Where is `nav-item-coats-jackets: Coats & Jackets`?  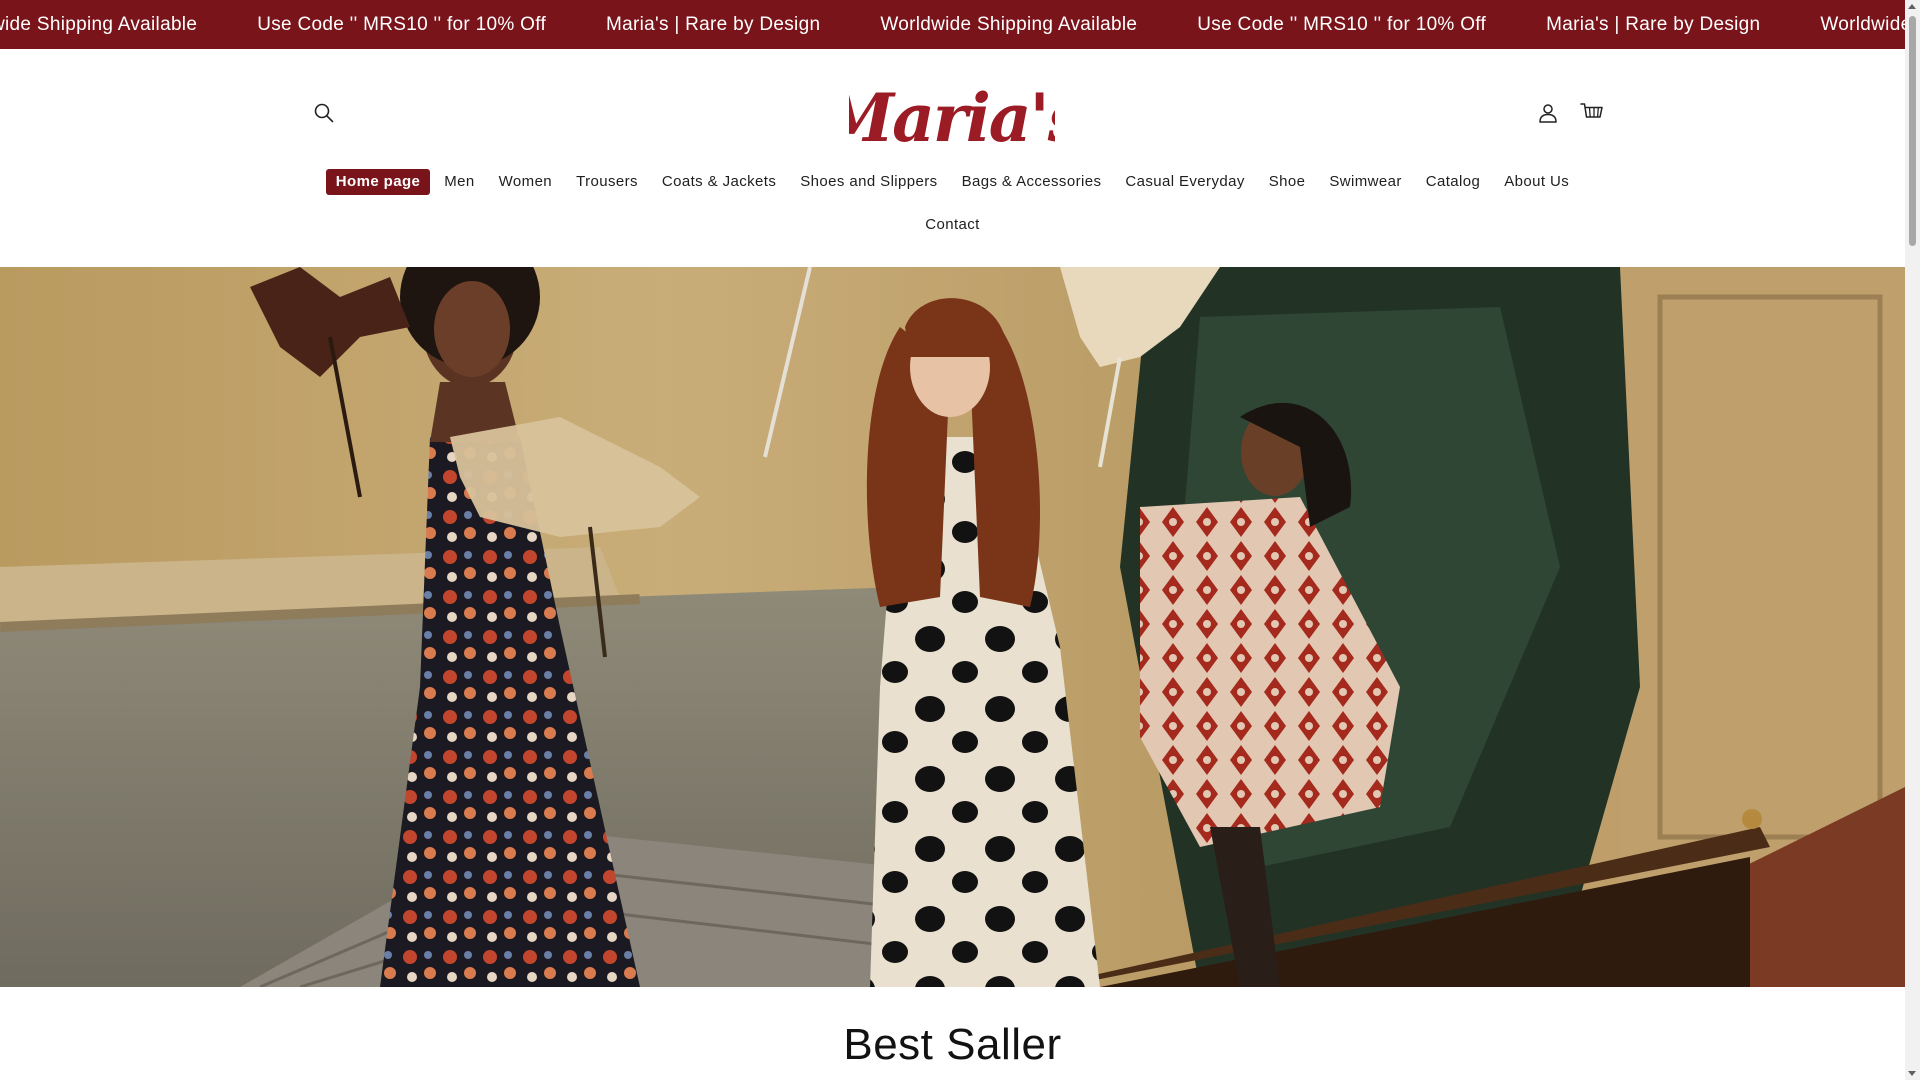
nav-item-coats-jackets: Coats & Jackets is located at coordinates (719, 182).